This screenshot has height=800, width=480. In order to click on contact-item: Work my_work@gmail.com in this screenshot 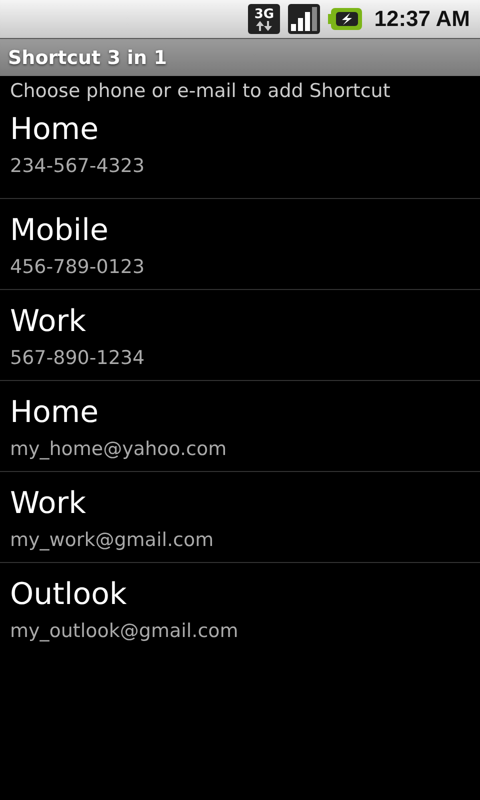, I will do `click(240, 516)`.